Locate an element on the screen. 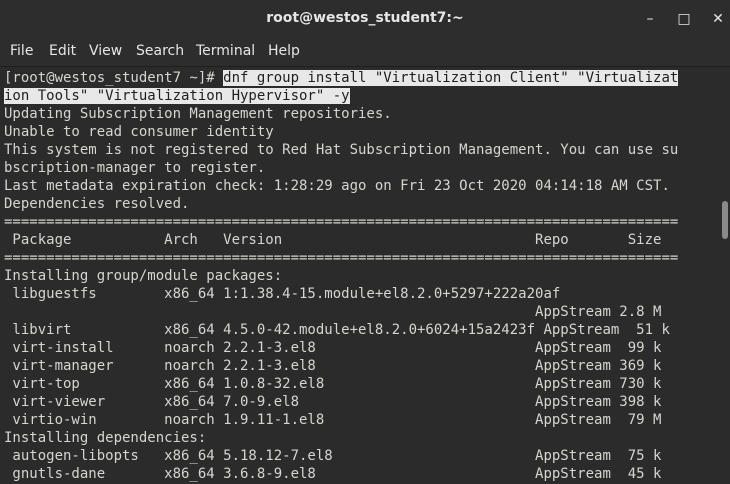 The image size is (730, 484). table-header: Package Arch Version Repo Size is located at coordinates (333, 240).